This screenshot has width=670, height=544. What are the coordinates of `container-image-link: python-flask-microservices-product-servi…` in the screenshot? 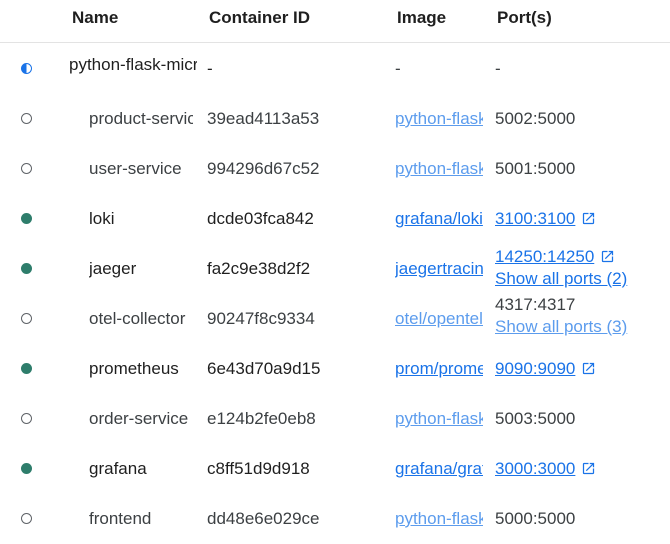 It's located at (439, 119).